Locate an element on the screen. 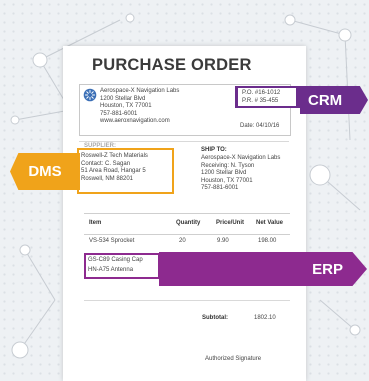  ship-to-heading: SHIP TO: is located at coordinates (214, 150).